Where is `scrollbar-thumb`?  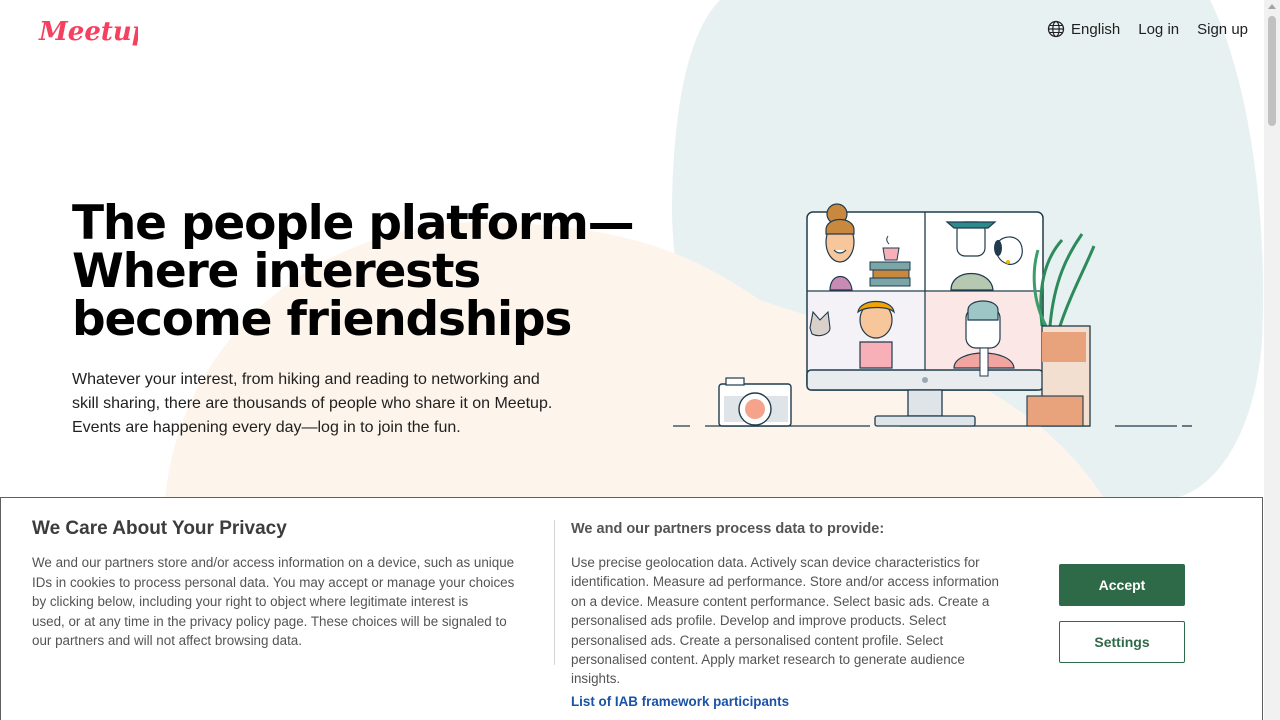
scrollbar-thumb is located at coordinates (1272, 71).